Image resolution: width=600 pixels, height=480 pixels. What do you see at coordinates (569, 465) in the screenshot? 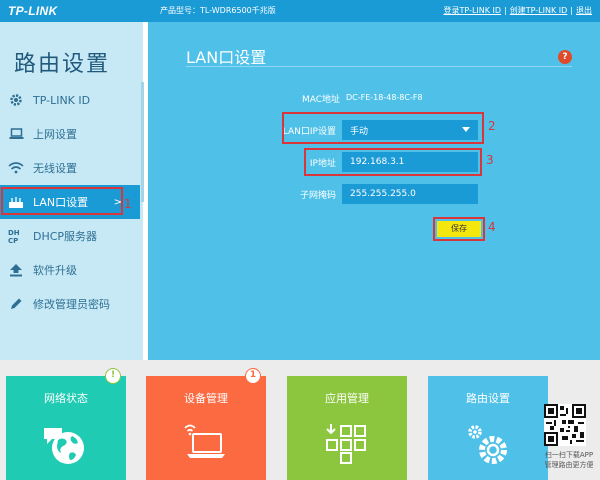
I see `qr-caption-line-2: 管理路由更方便` at bounding box center [569, 465].